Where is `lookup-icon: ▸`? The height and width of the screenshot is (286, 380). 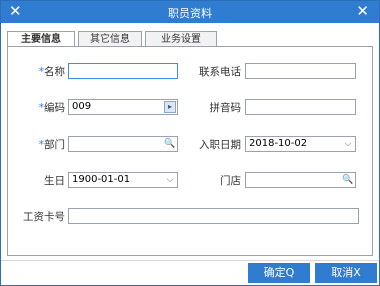
lookup-icon: ▸ is located at coordinates (170, 107).